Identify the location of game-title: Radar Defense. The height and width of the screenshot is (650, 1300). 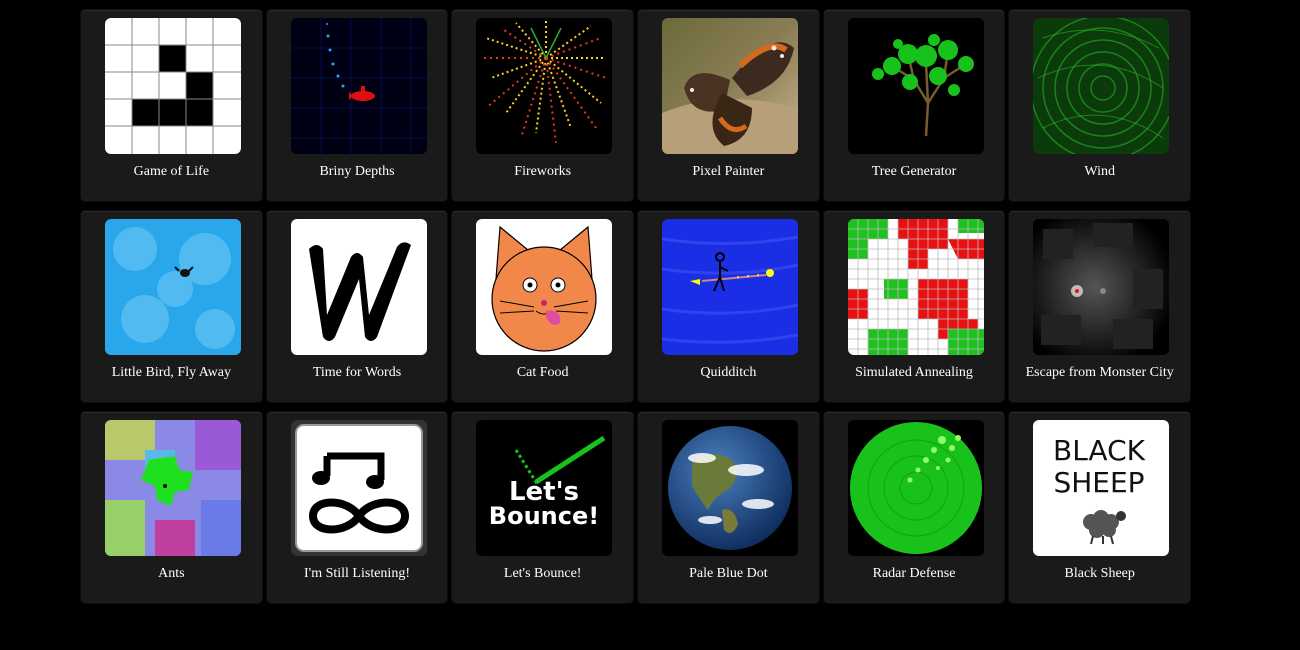
(914, 573).